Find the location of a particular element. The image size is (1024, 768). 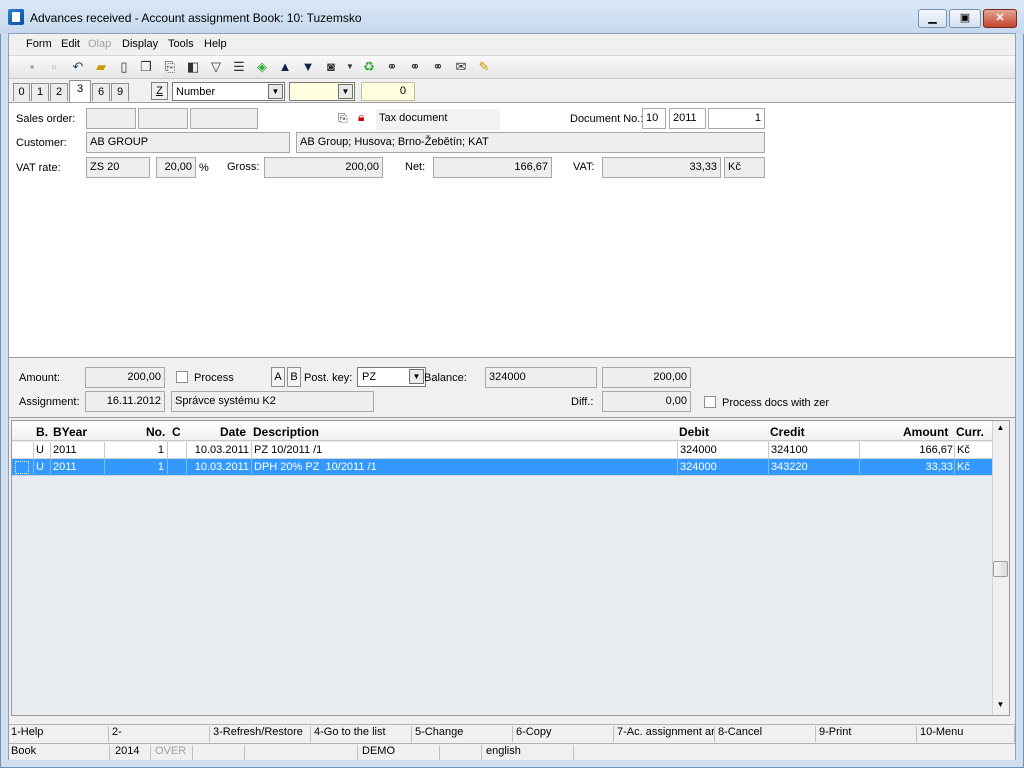

vat-field: 33,33 is located at coordinates (661, 167).